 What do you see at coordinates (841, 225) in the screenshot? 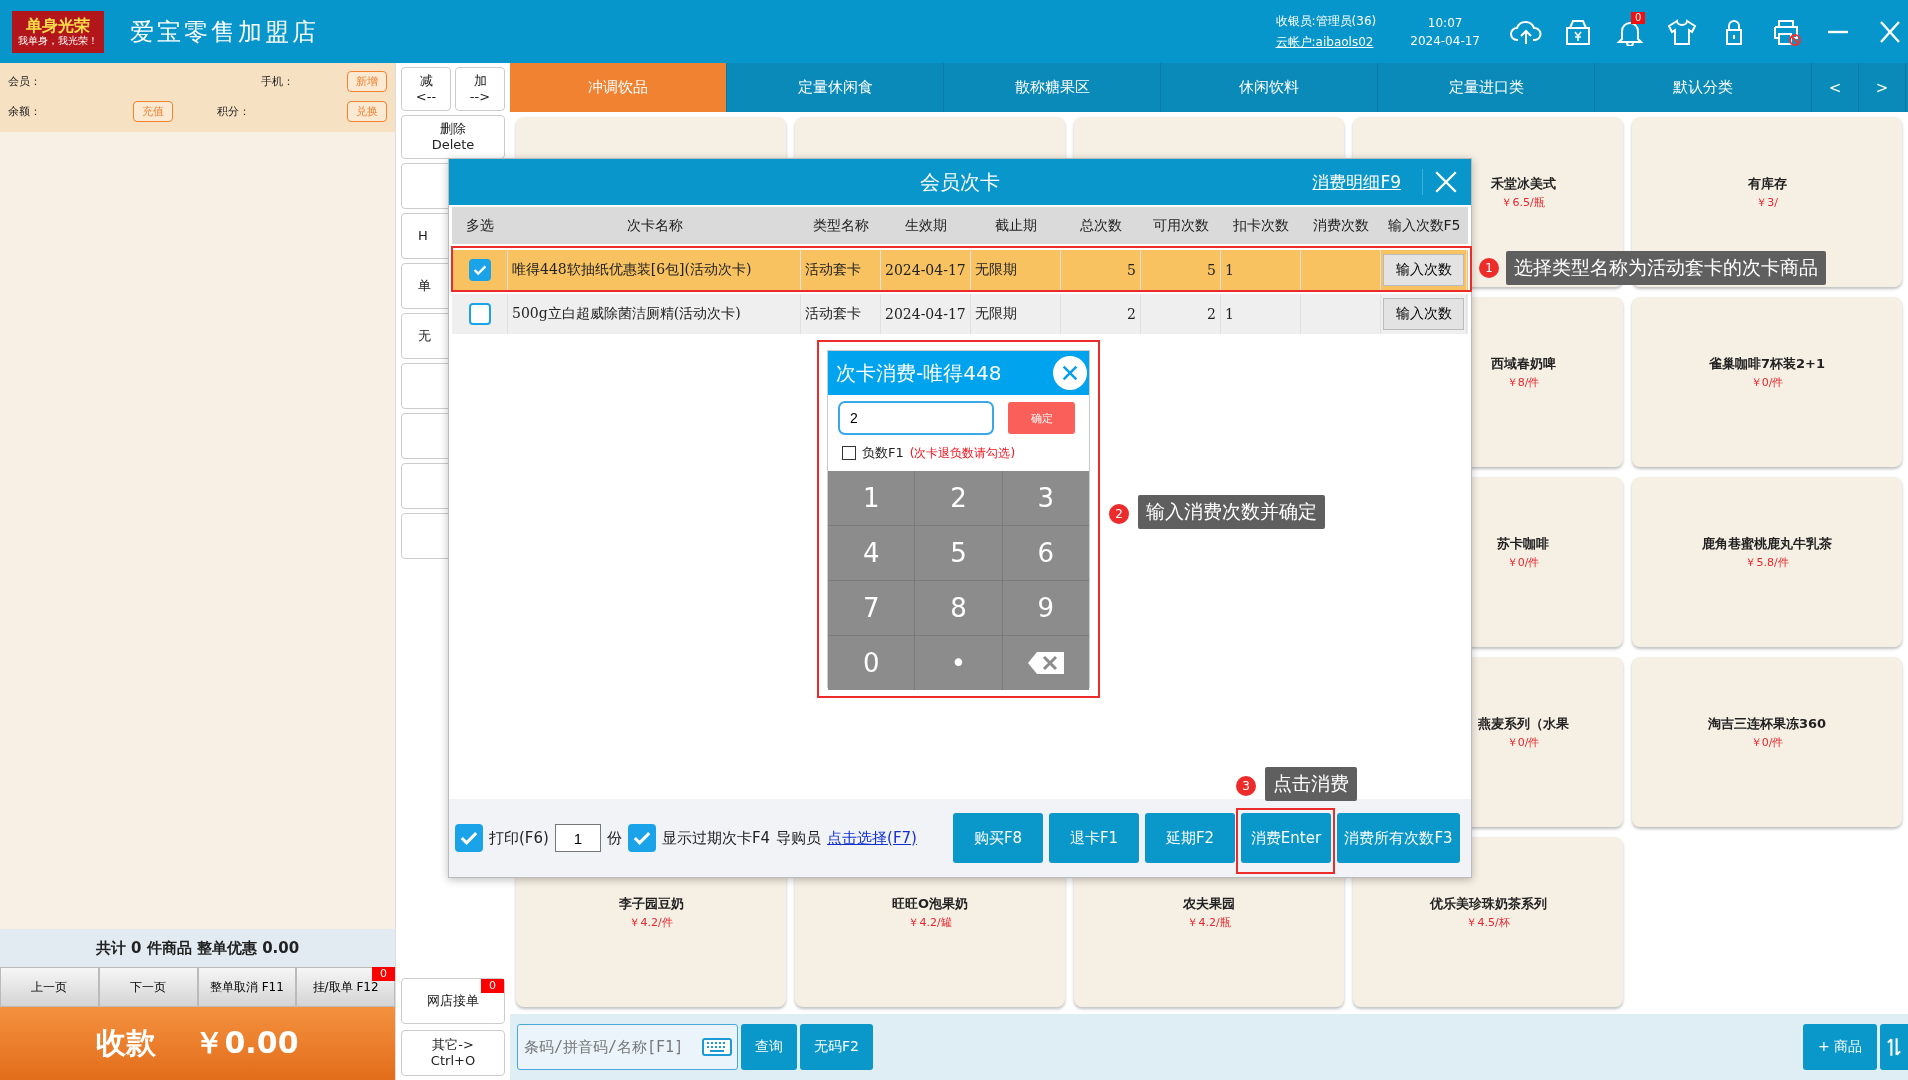
I see `column-header: 类型名称` at bounding box center [841, 225].